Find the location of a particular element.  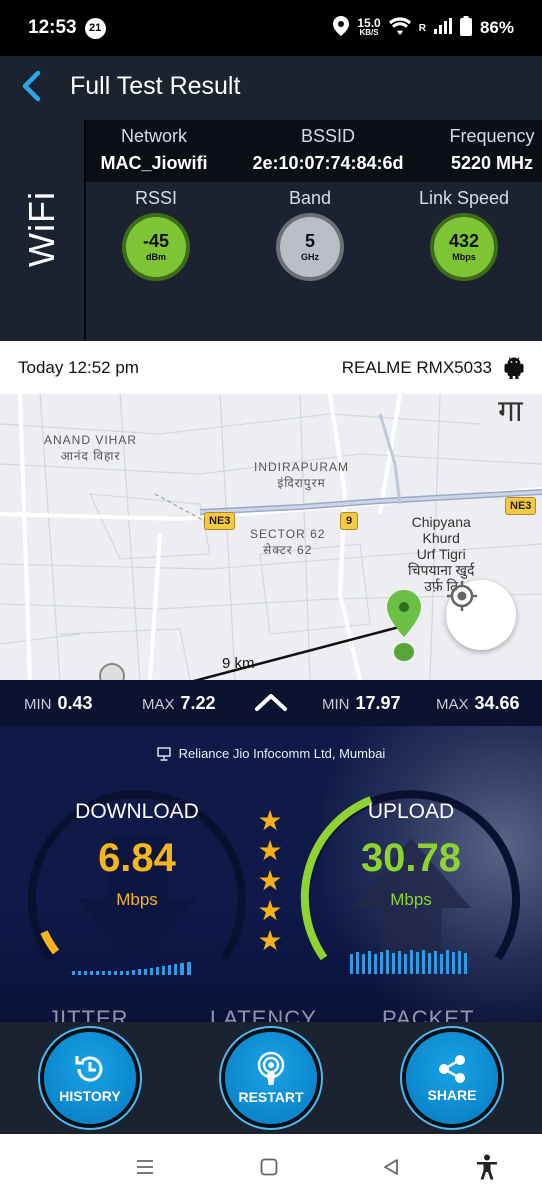

accessibility-icon is located at coordinates (487, 1167).